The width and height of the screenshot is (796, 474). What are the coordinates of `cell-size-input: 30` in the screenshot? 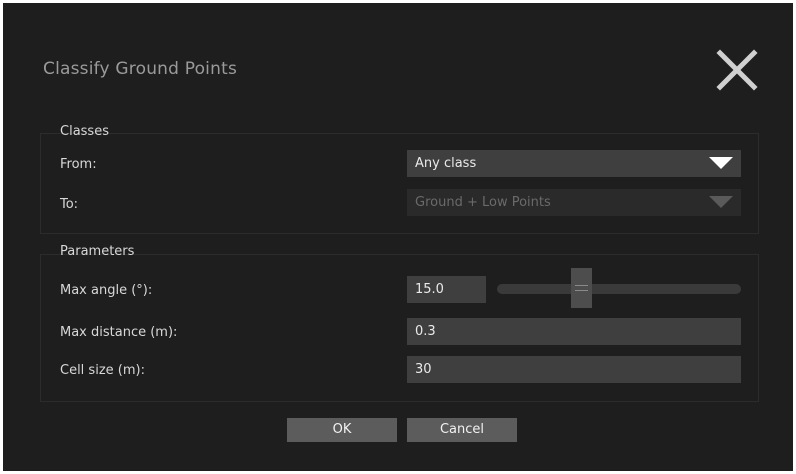 It's located at (574, 369).